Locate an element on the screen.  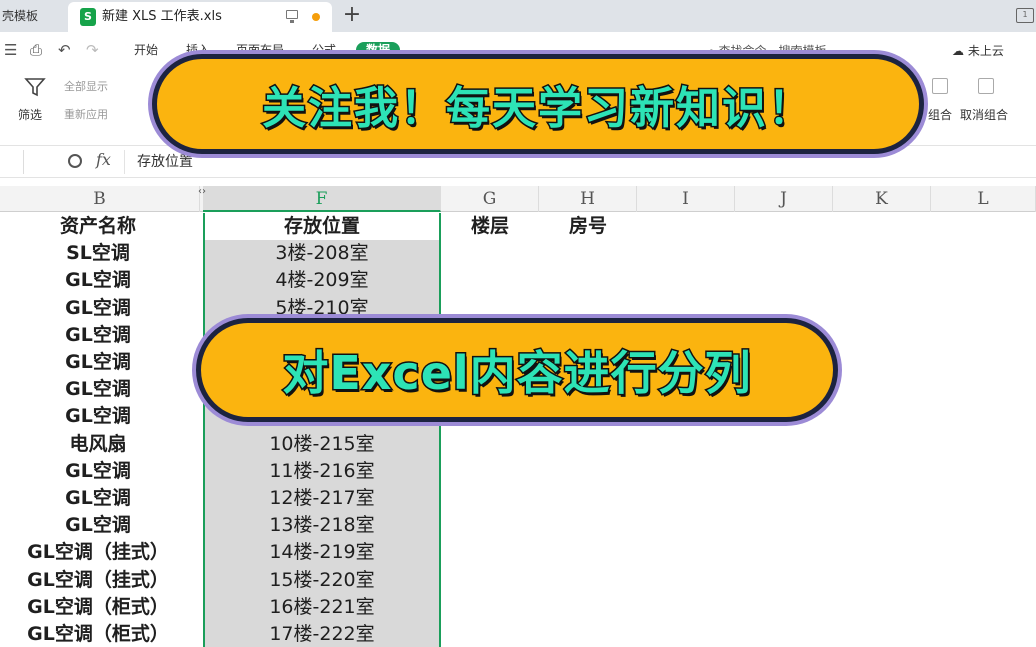
cell-asset-name: SL空调 is located at coordinates (98, 253).